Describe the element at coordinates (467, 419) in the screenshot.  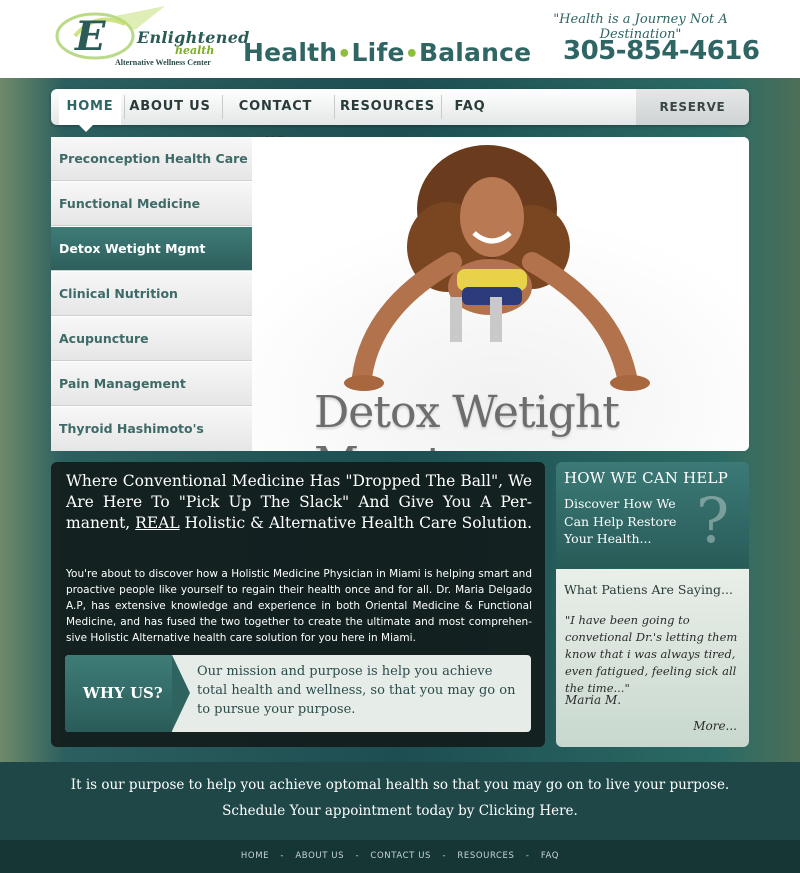
I see `hero-caption: Detox Wetight Mgmt` at that location.